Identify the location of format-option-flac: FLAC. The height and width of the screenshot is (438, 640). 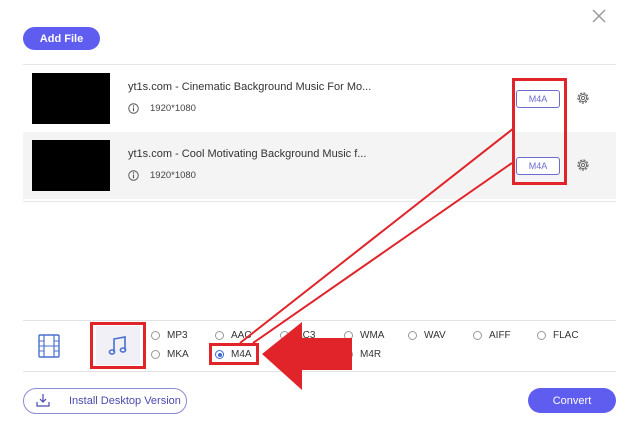
(558, 335).